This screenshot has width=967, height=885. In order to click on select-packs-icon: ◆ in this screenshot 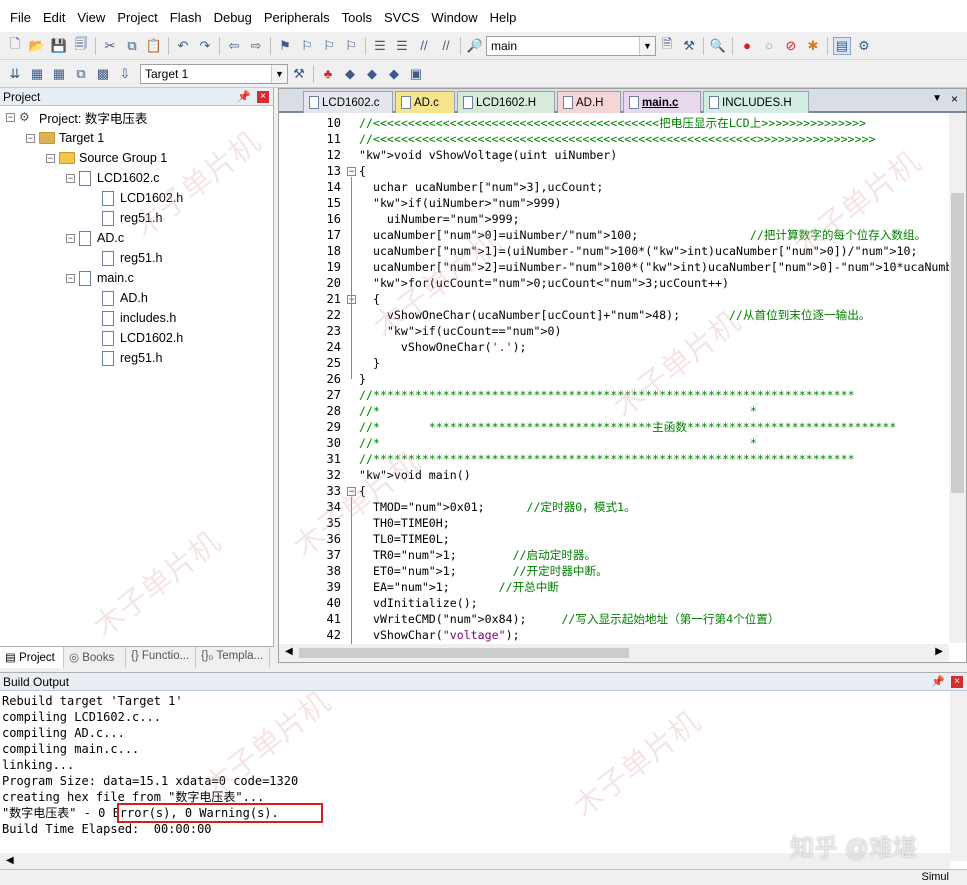, I will do `click(350, 74)`.